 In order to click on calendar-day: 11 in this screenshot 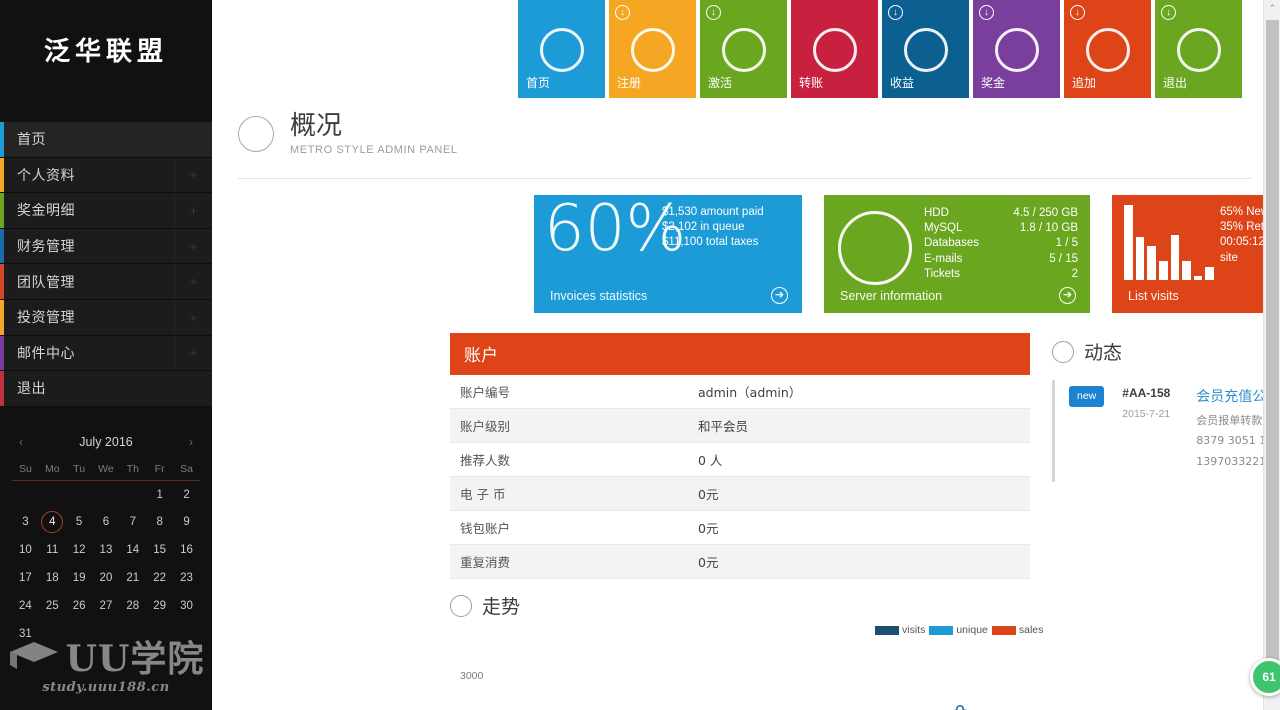, I will do `click(52, 550)`.